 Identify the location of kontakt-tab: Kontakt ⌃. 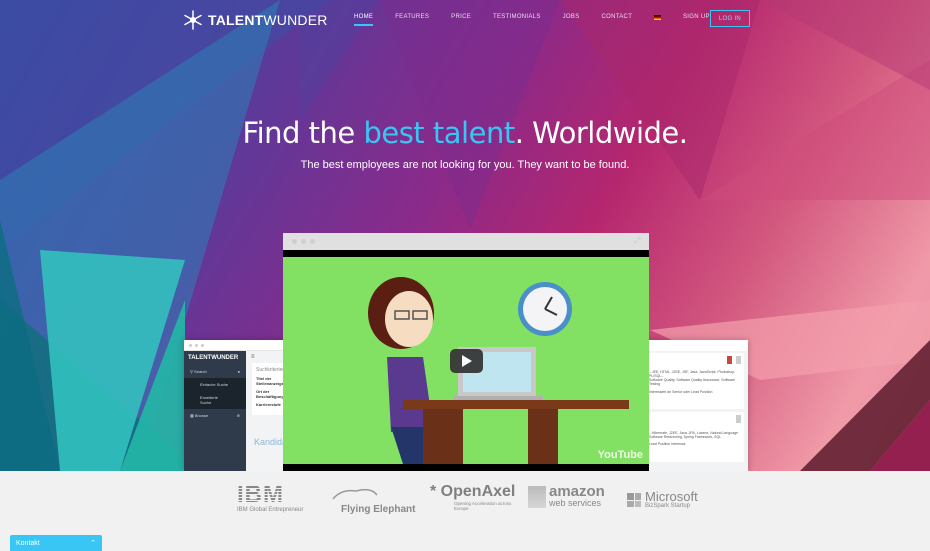
(56, 543).